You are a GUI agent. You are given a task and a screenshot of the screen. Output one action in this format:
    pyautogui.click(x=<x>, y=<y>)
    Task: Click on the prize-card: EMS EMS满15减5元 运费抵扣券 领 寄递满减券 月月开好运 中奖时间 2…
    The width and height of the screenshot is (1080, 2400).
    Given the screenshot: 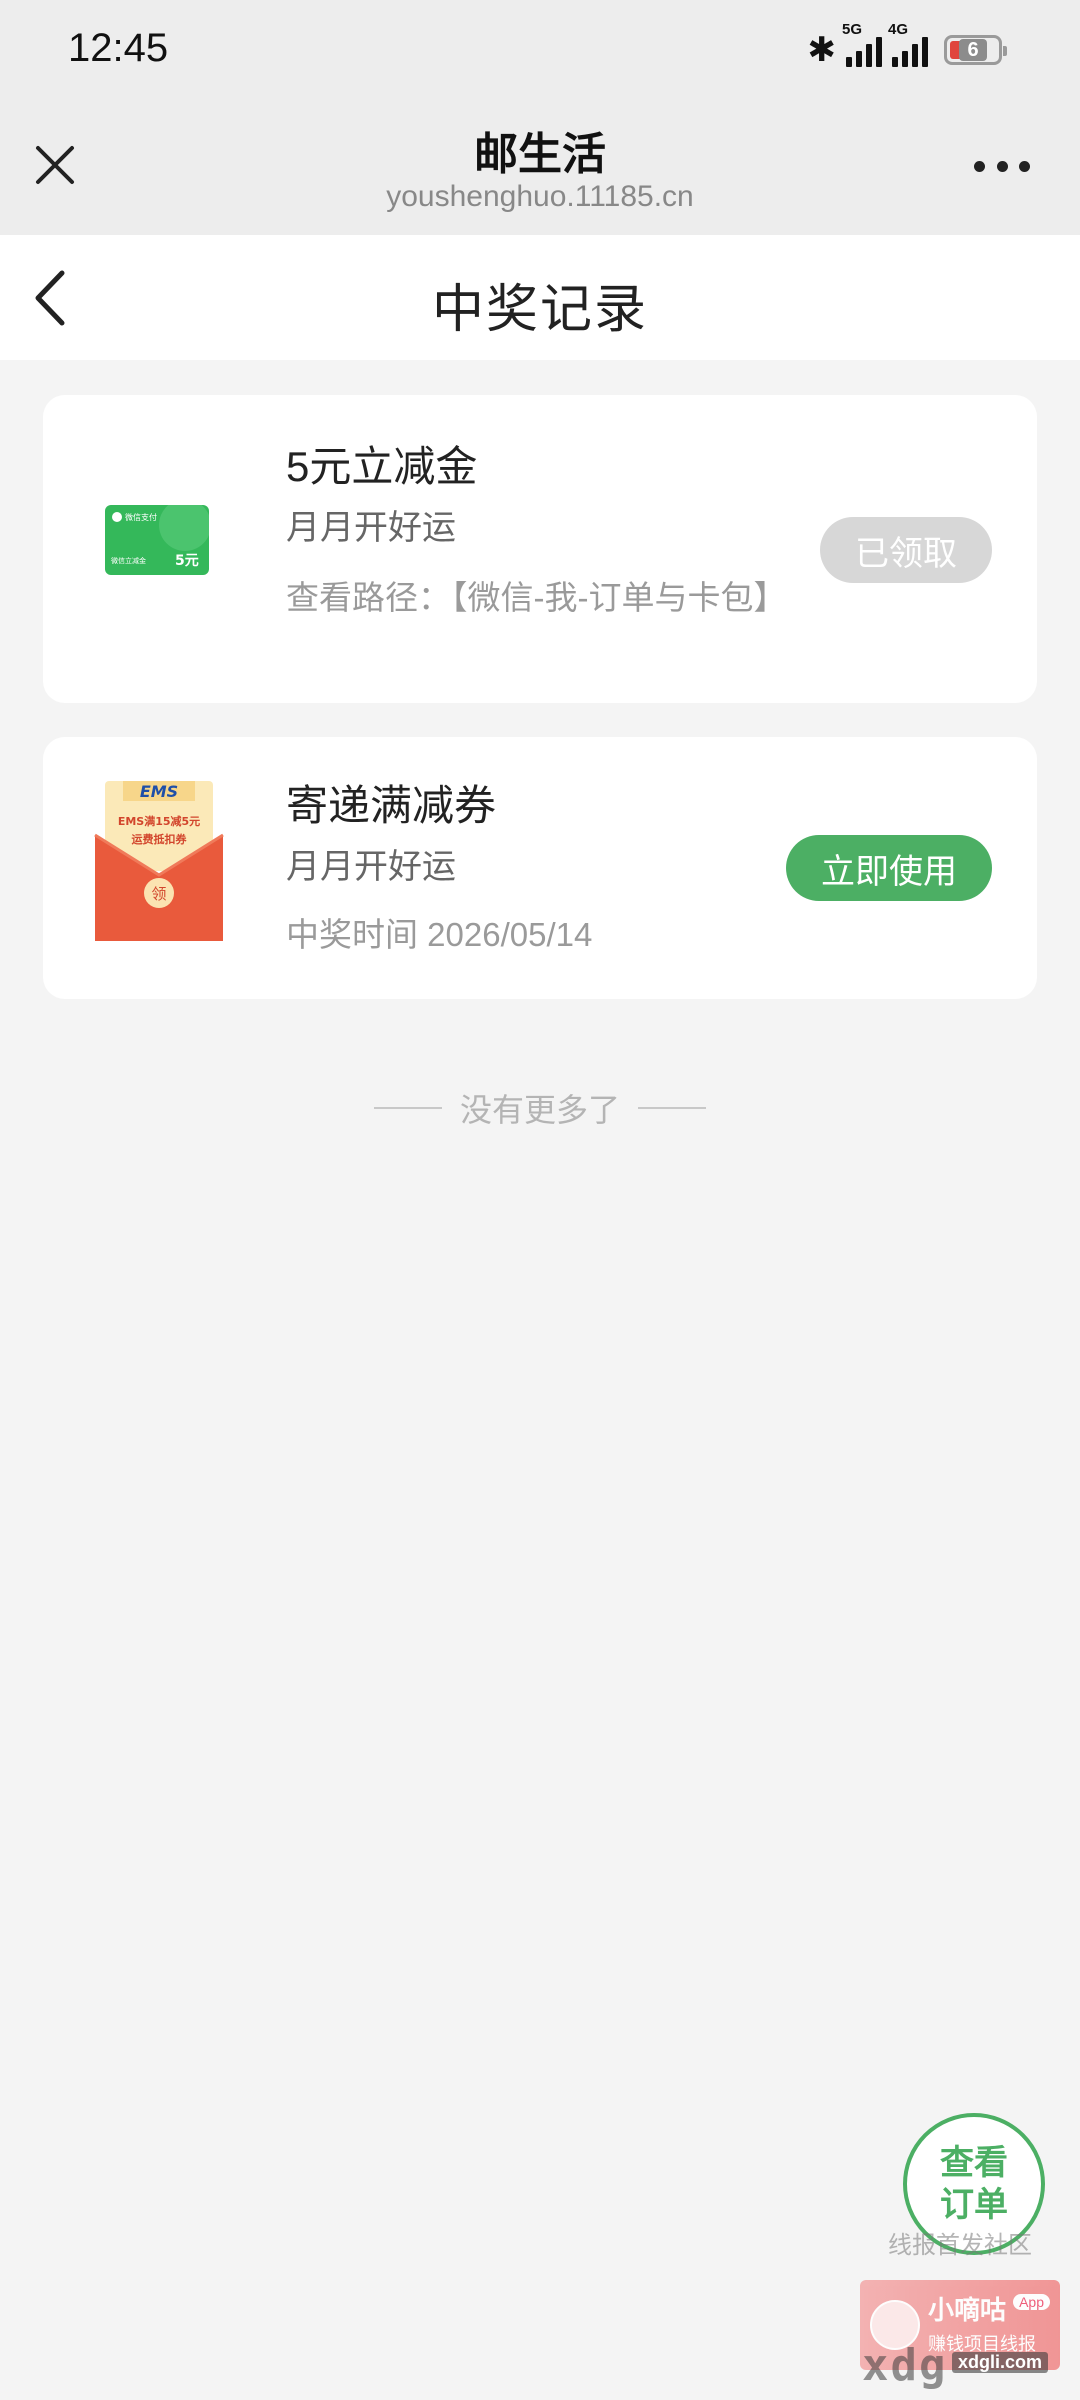 What is the action you would take?
    pyautogui.click(x=540, y=868)
    